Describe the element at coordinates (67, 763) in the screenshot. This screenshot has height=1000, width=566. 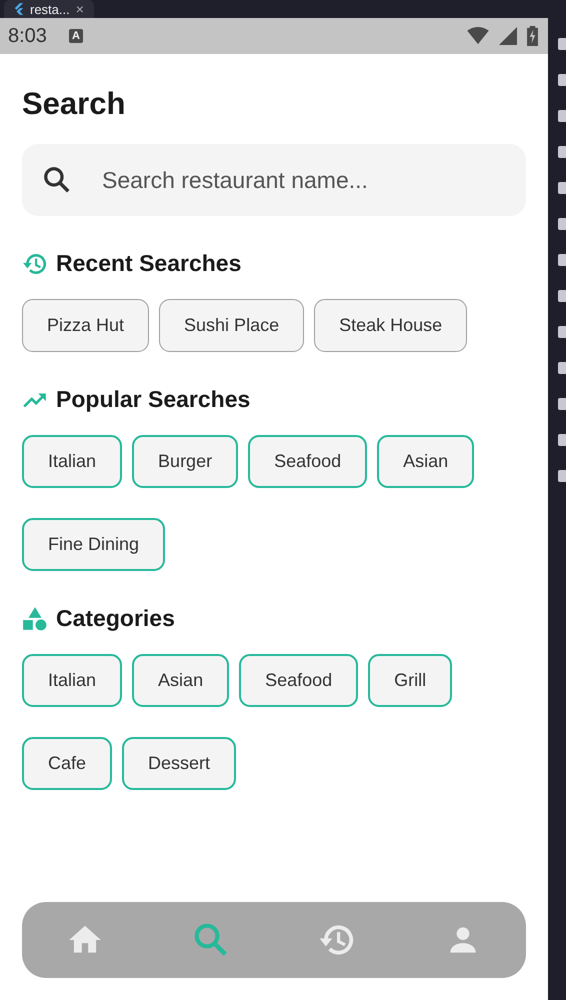
I see `category-chip: Cafe` at that location.